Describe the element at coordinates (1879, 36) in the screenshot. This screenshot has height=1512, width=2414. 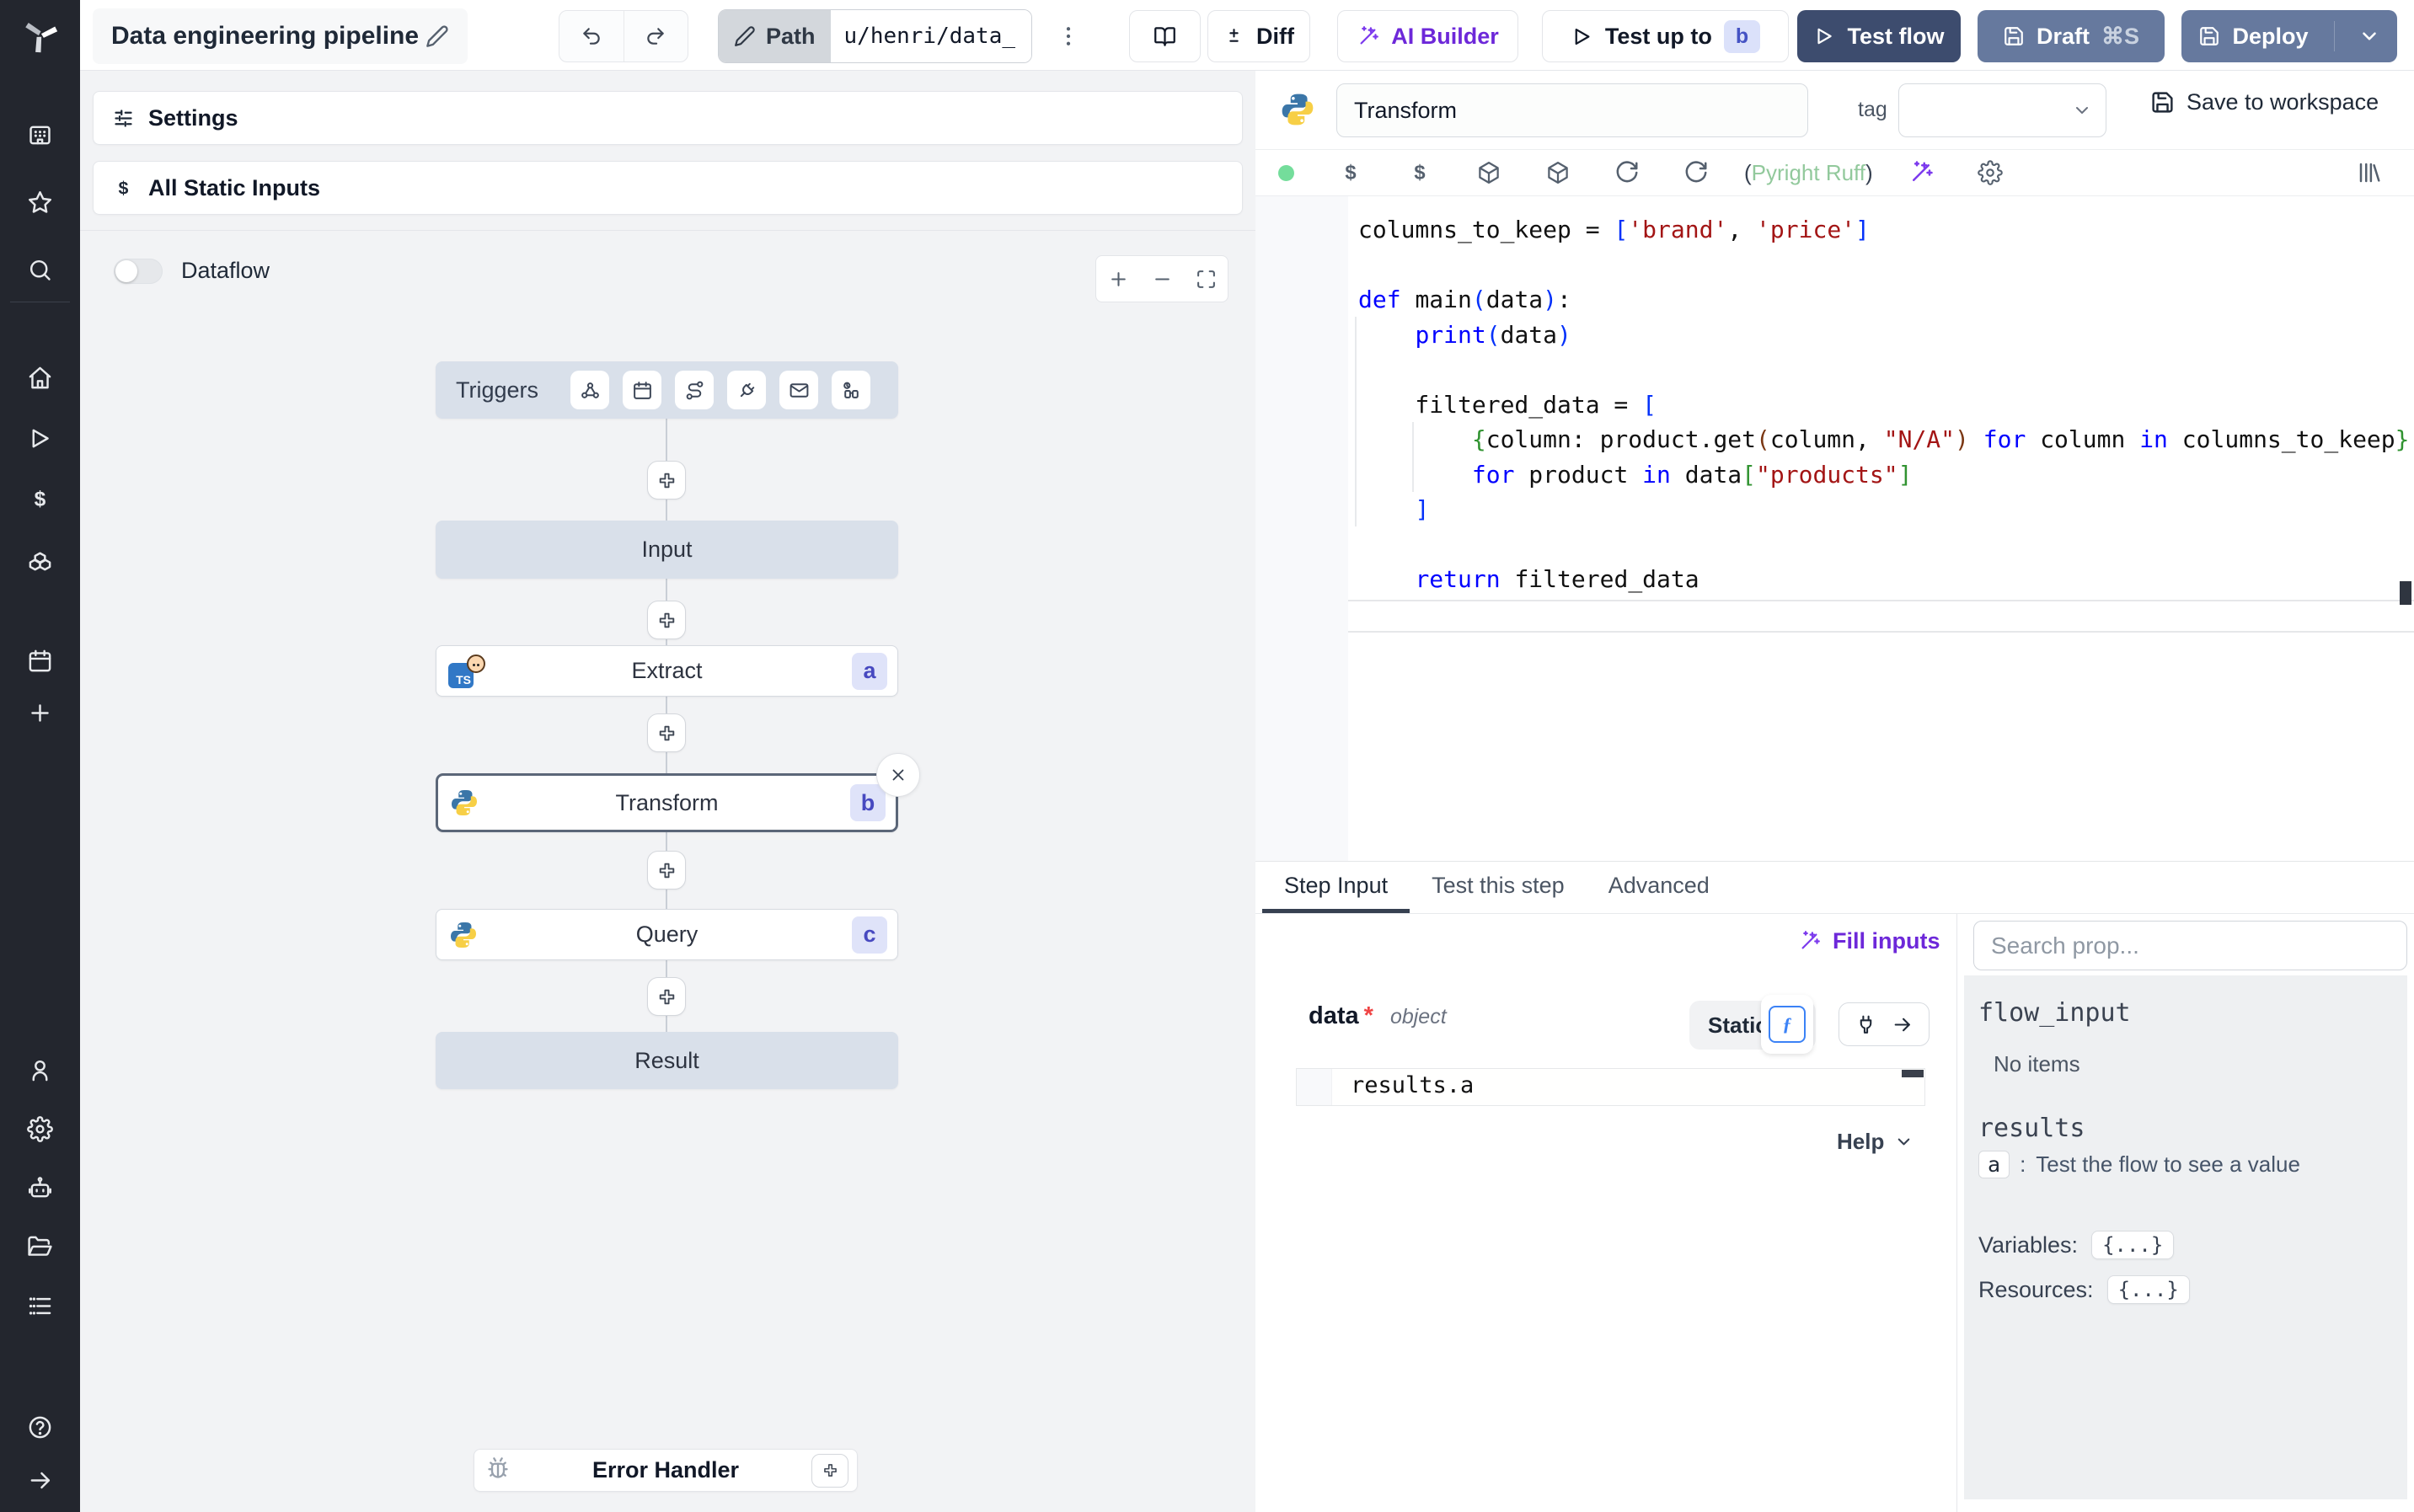
I see `test-flow-button: Test flow` at that location.